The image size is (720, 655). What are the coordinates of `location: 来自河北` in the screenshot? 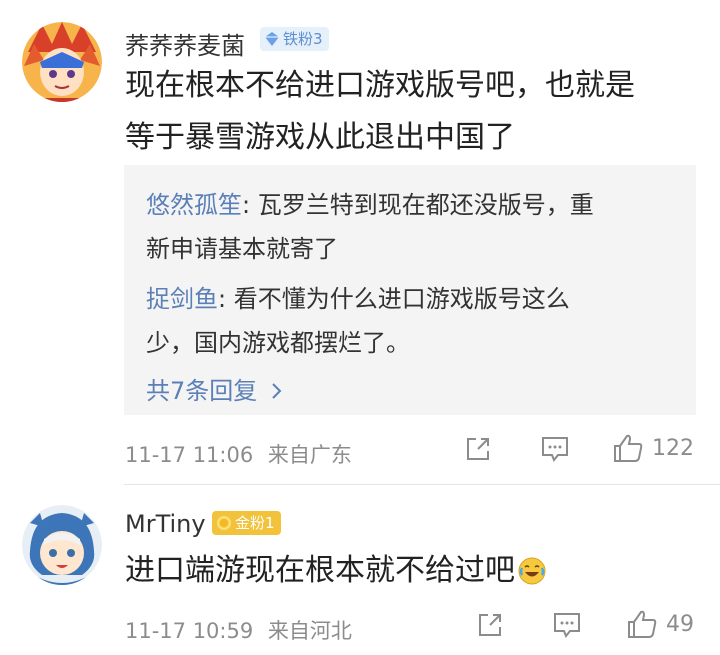 It's located at (309, 631).